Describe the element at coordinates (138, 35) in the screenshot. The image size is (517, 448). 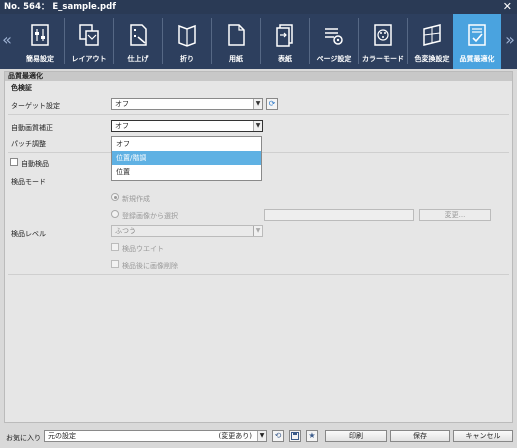
I see `finishing-icon` at that location.